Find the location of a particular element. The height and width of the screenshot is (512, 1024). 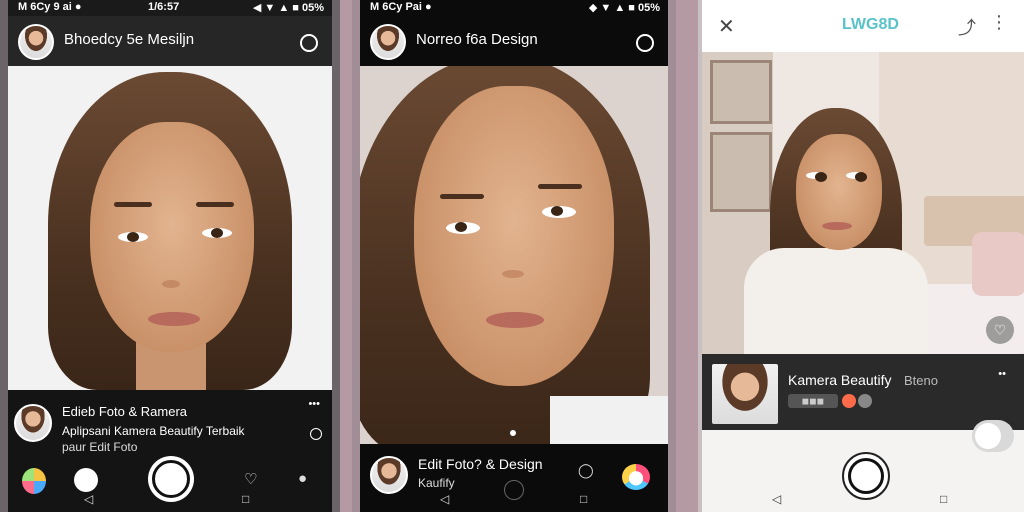

app-subtitle: Aplipsani Kamera Beautify Terbaik is located at coordinates (153, 431).